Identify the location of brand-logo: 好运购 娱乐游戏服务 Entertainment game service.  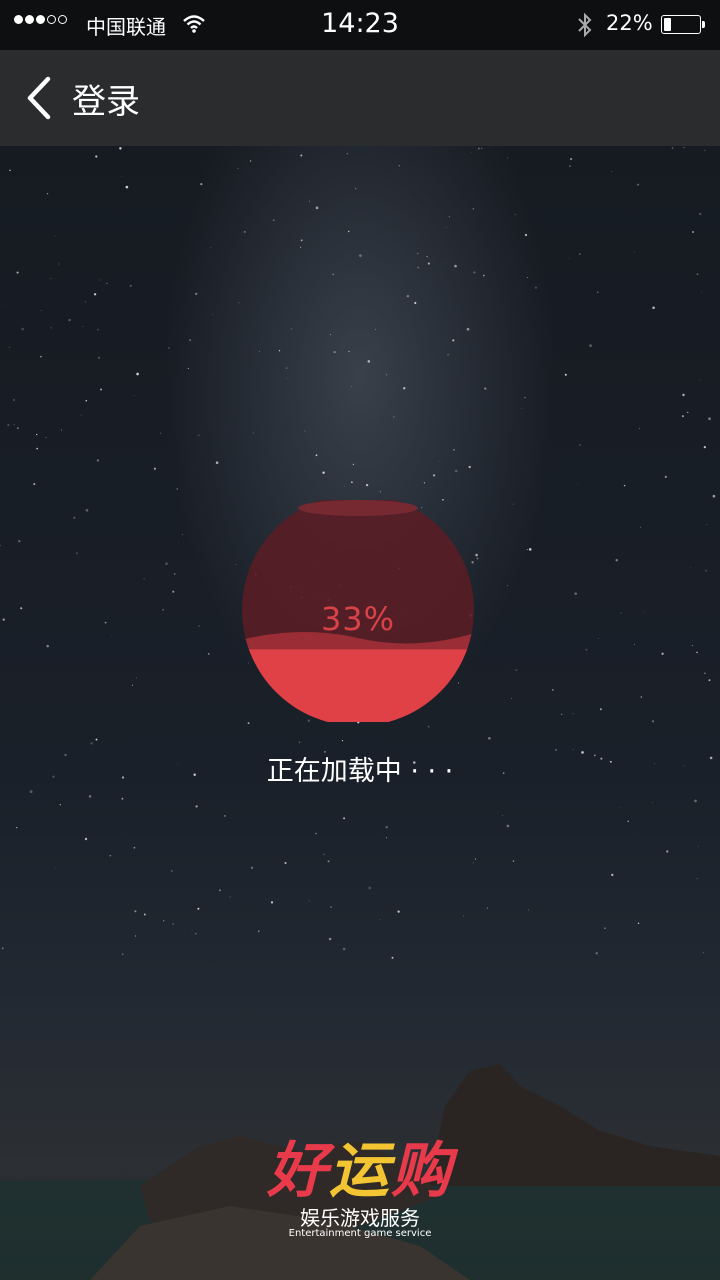
(360, 1182).